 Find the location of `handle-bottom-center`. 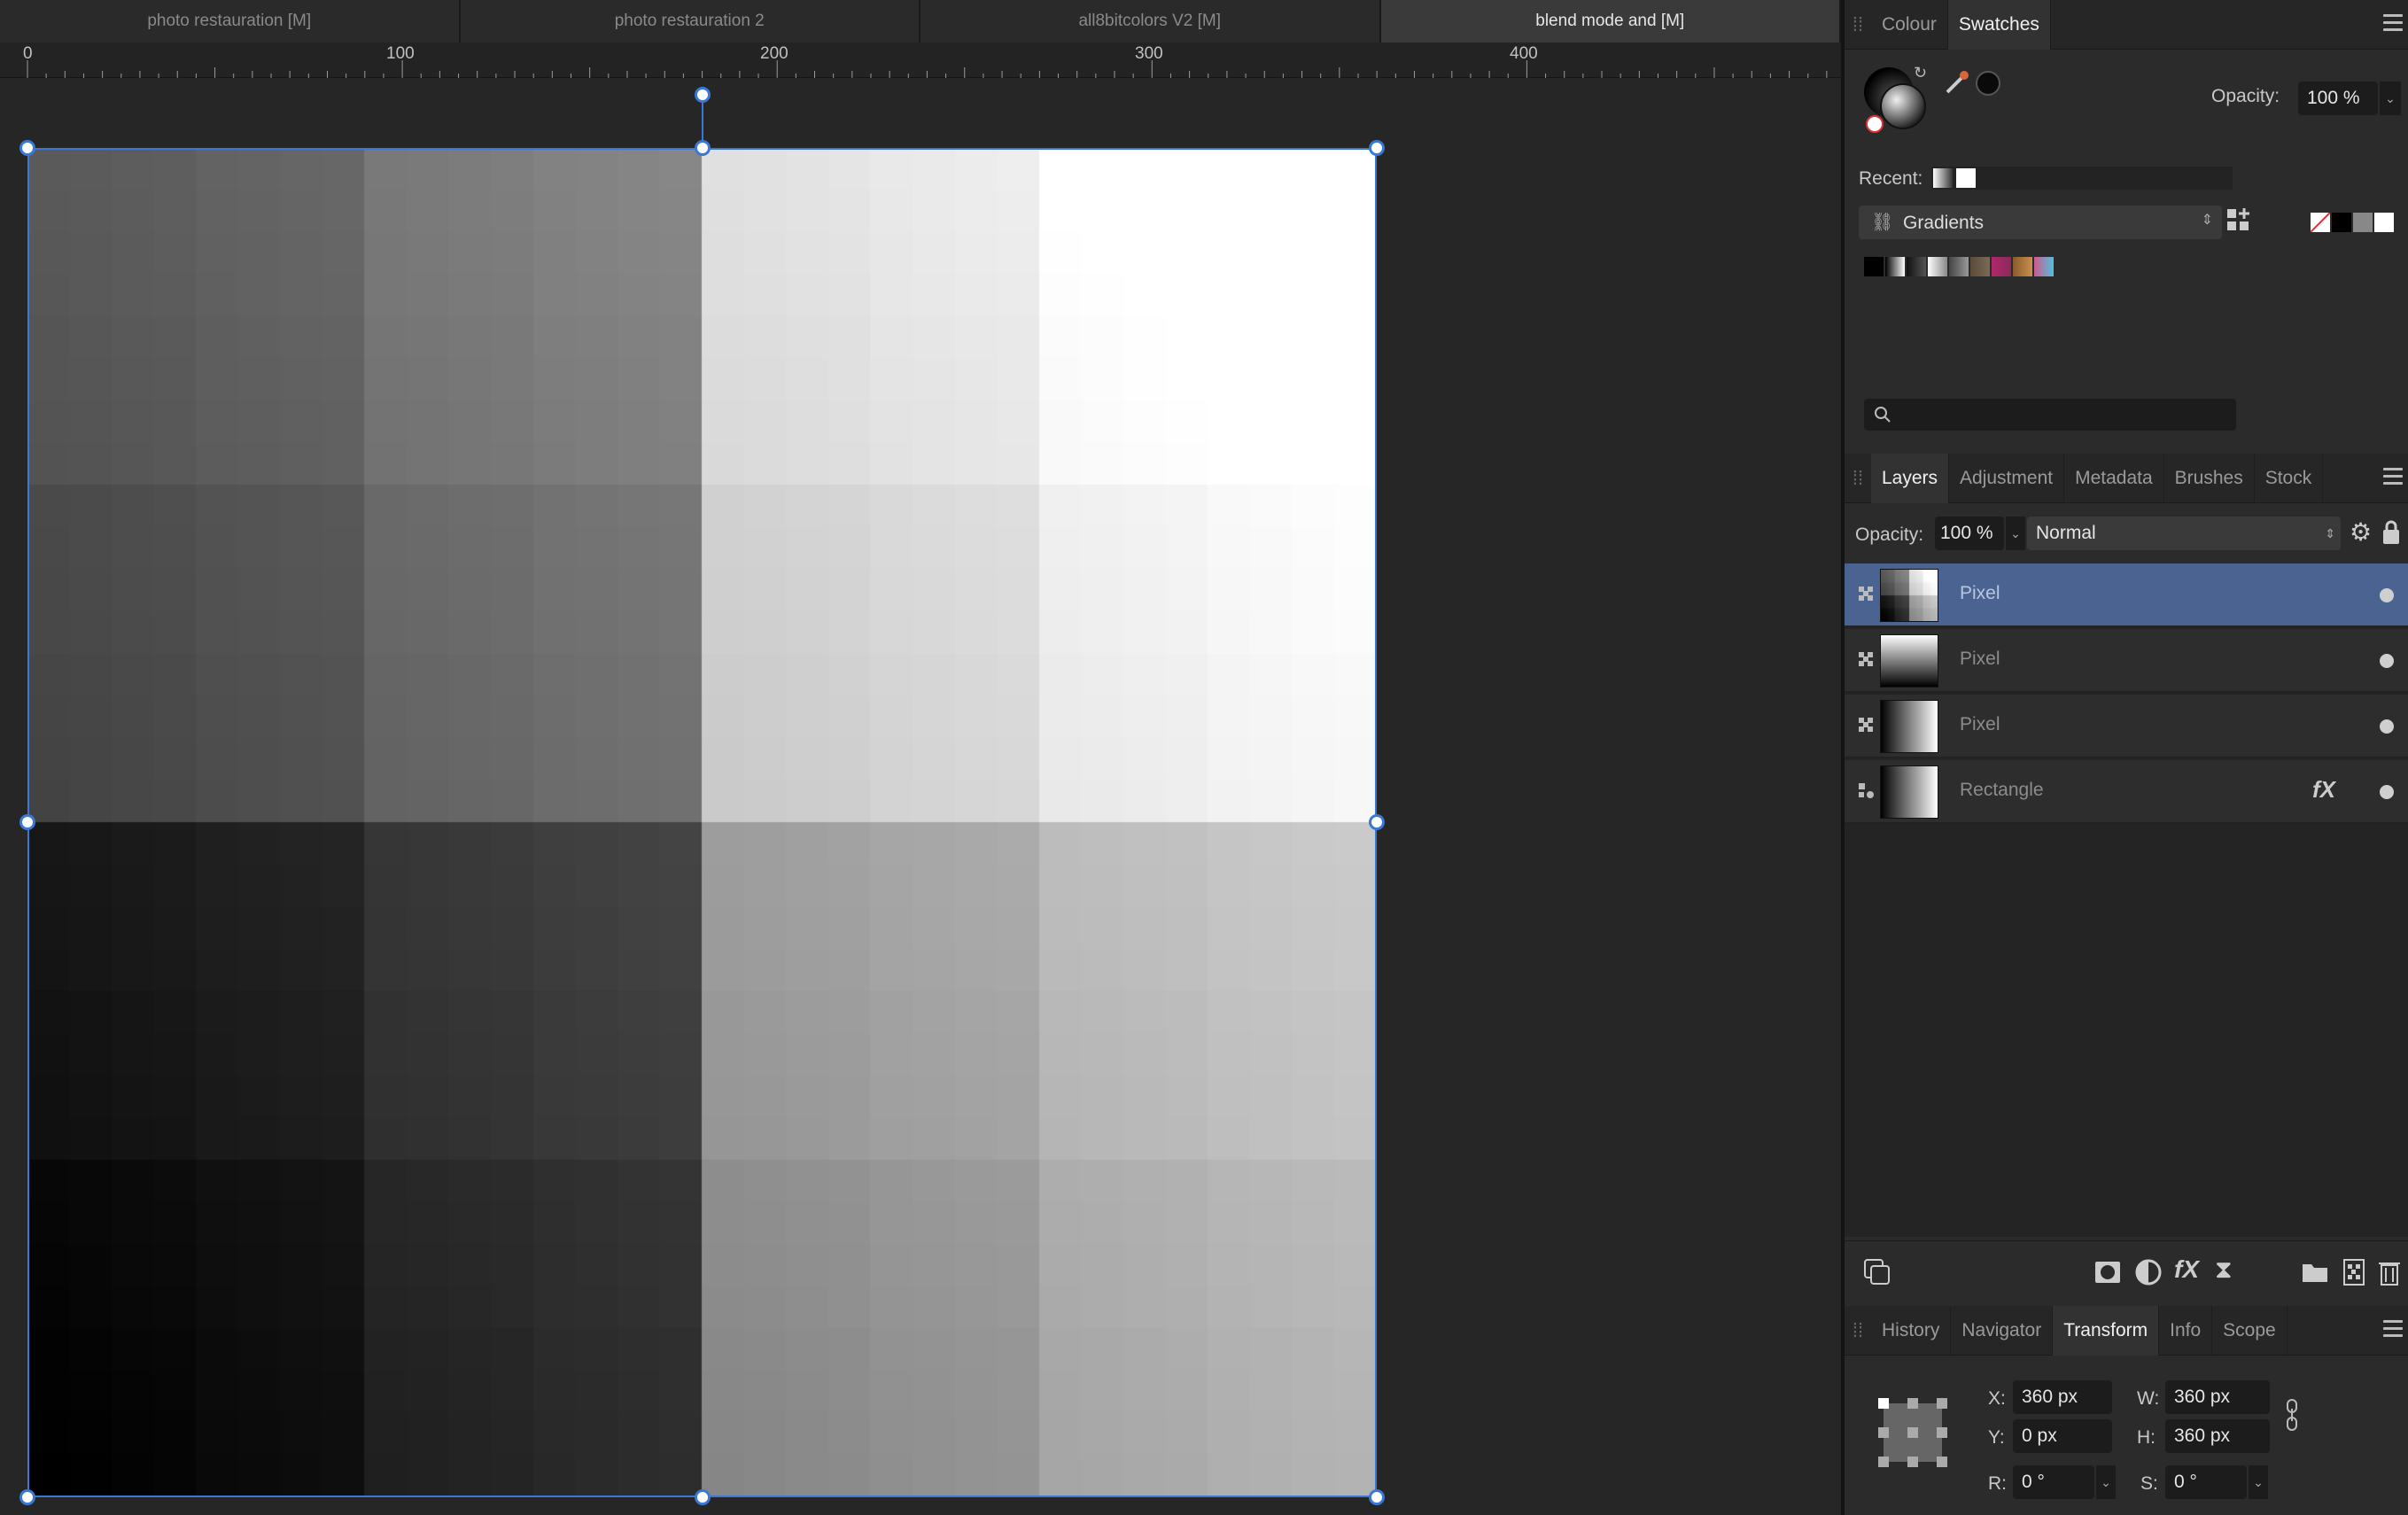

handle-bottom-center is located at coordinates (703, 1497).